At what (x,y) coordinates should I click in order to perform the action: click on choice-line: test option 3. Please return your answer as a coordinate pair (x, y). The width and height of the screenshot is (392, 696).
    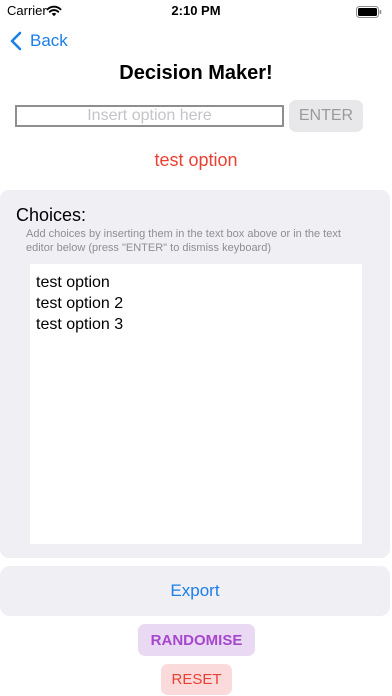
    Looking at the image, I should click on (80, 324).